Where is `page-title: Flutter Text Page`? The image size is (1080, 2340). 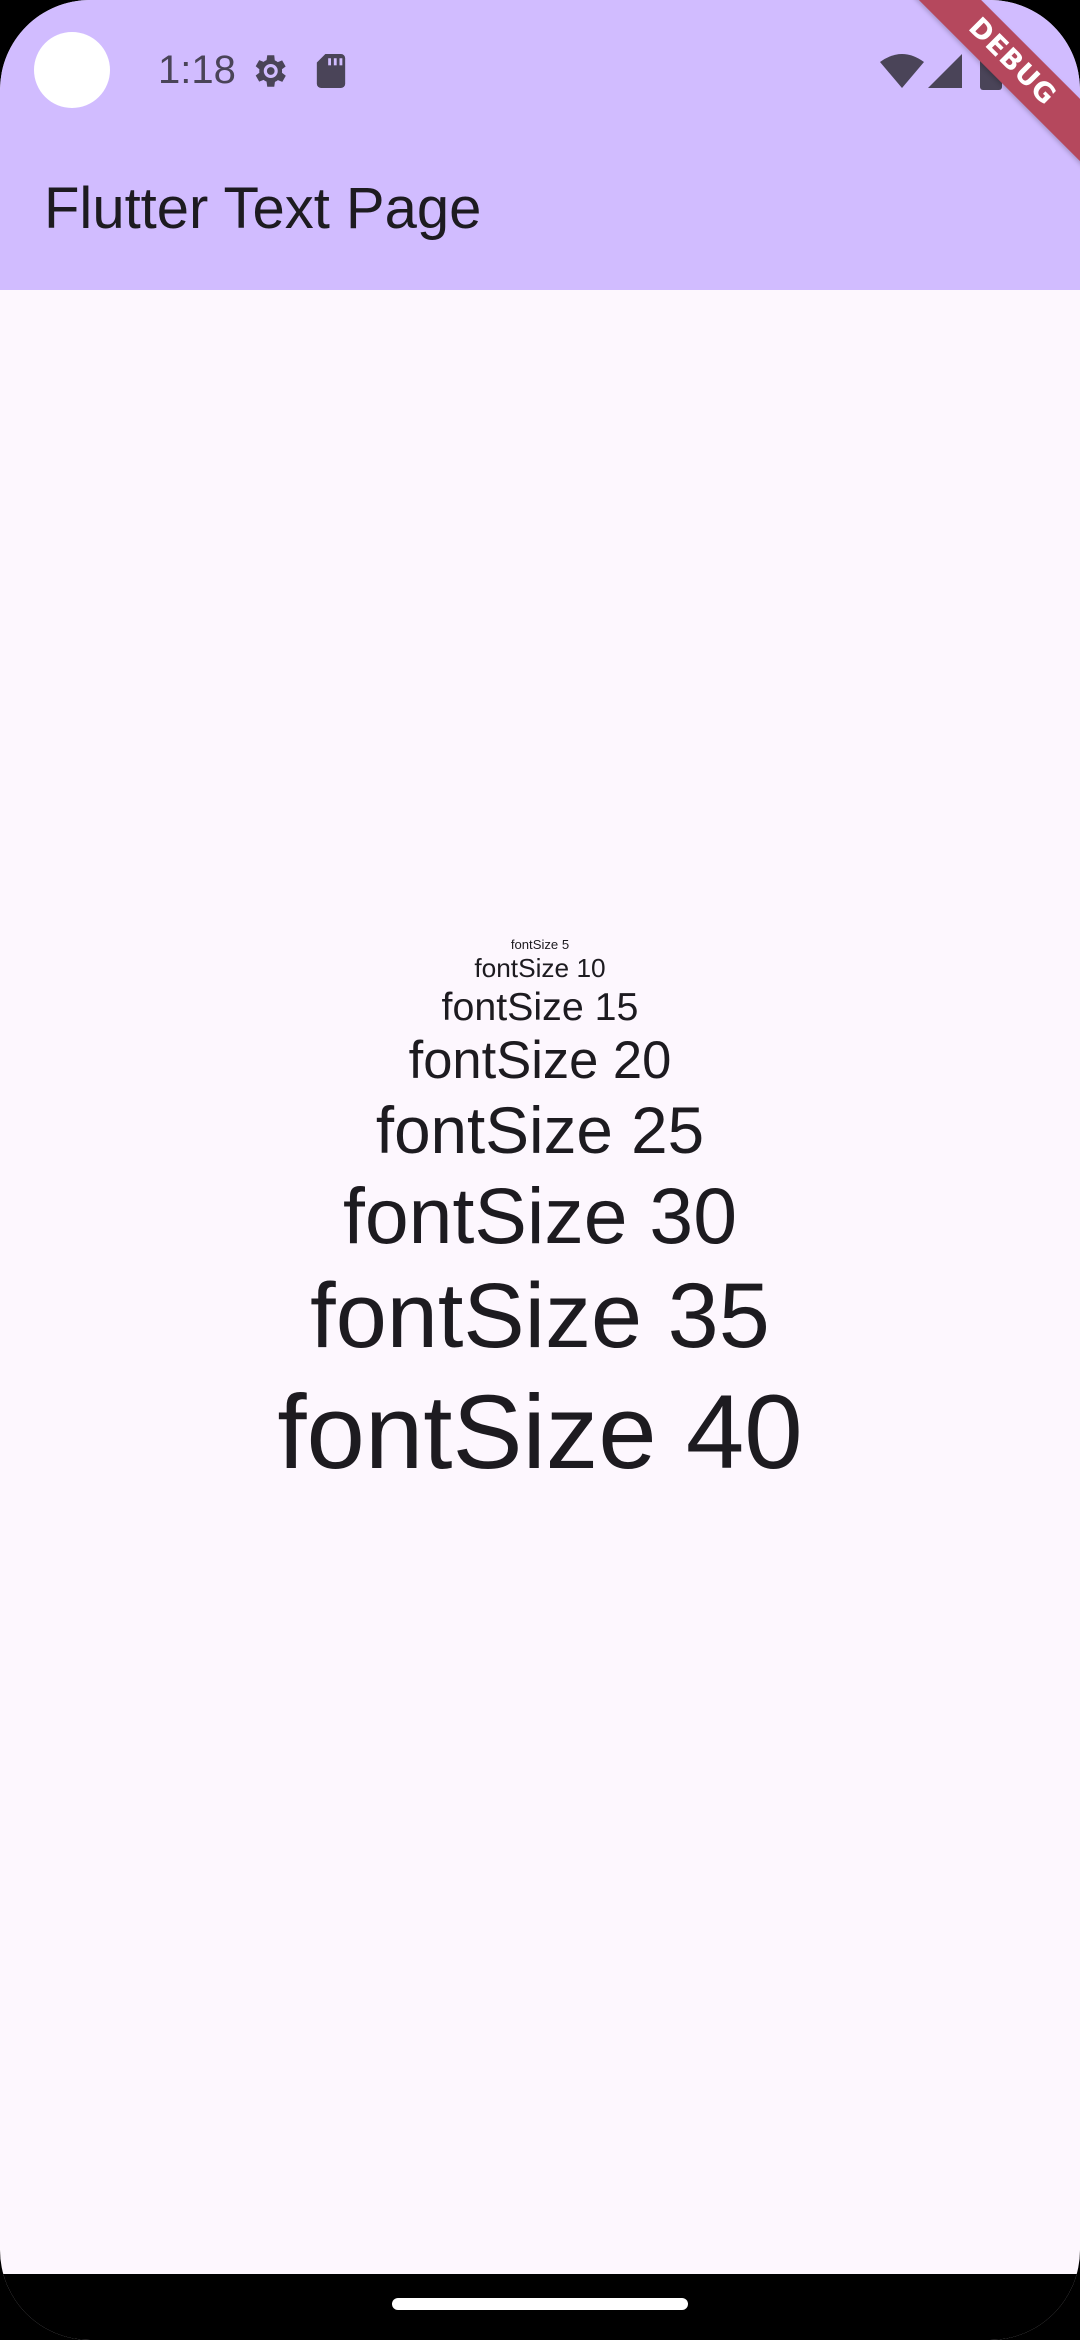
page-title: Flutter Text Page is located at coordinates (263, 208).